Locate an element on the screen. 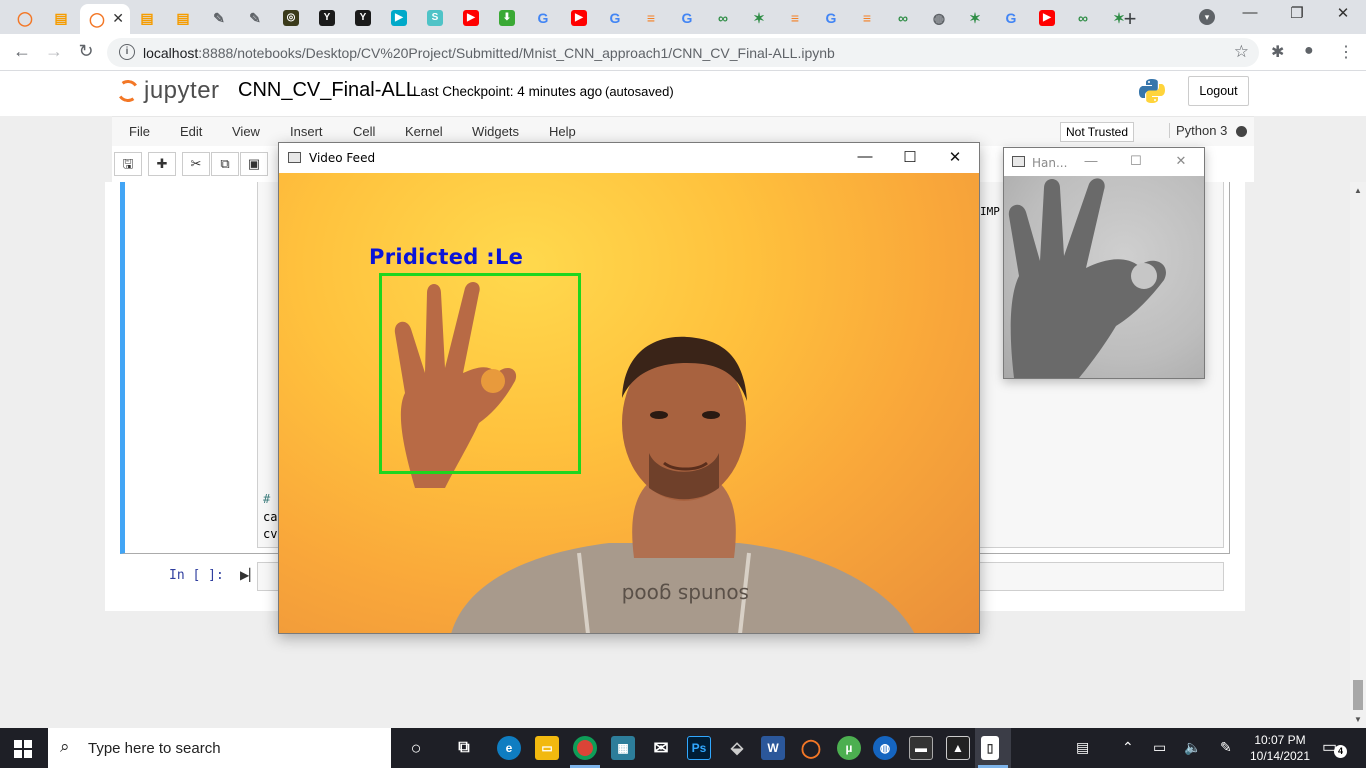 This screenshot has height=768, width=1366. cut-icon: ✂ is located at coordinates (196, 164).